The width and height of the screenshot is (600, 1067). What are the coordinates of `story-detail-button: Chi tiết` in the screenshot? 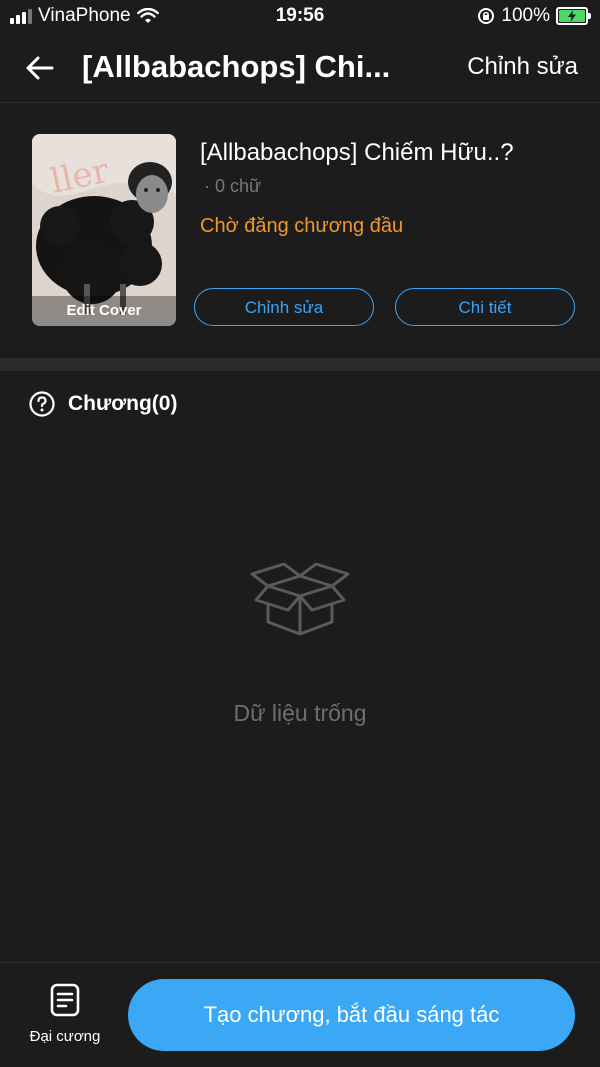 It's located at (485, 307).